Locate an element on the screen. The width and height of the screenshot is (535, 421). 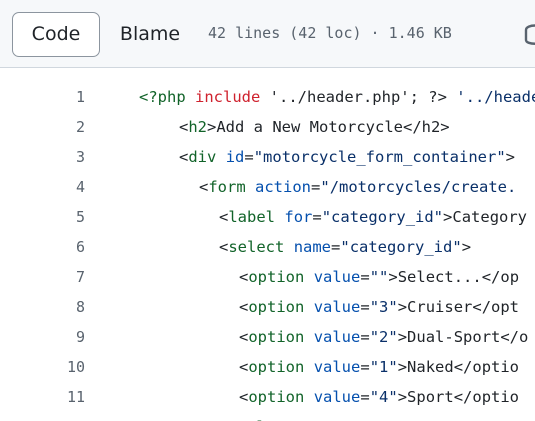
code-text: <h2>Add a New Motorcycle</h2> is located at coordinates (314, 127).